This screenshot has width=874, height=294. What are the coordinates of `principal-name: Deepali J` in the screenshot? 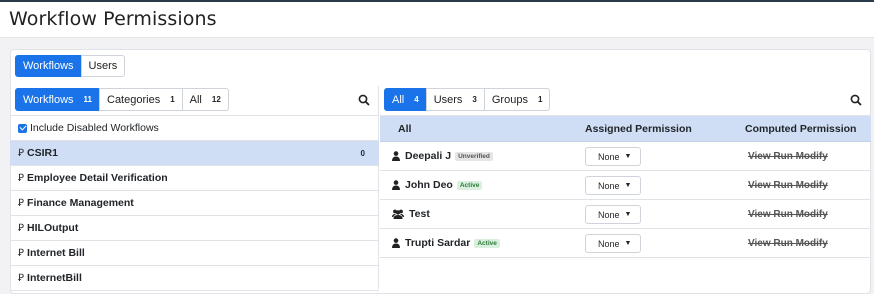 It's located at (428, 156).